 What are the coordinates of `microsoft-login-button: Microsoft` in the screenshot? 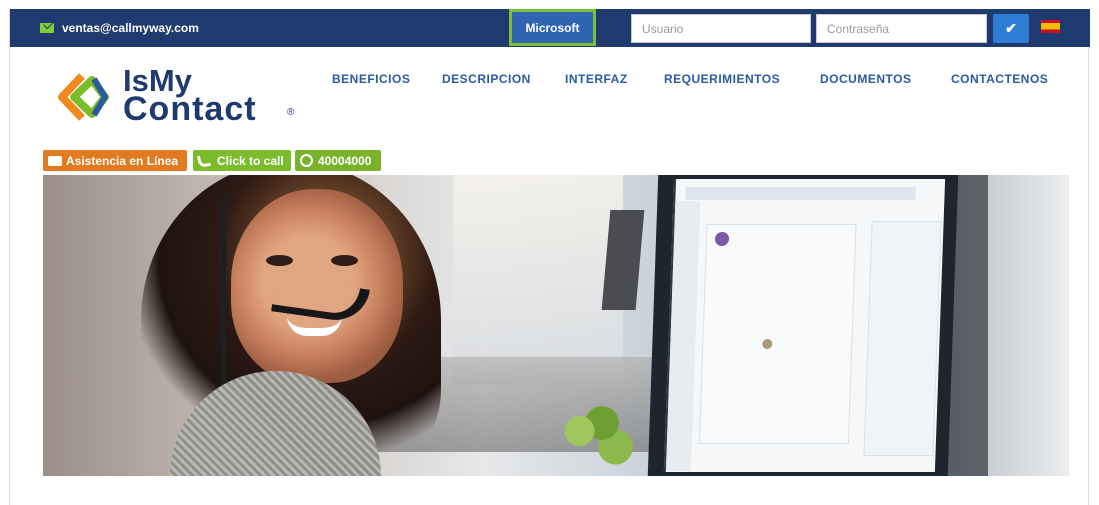 It's located at (552, 27).